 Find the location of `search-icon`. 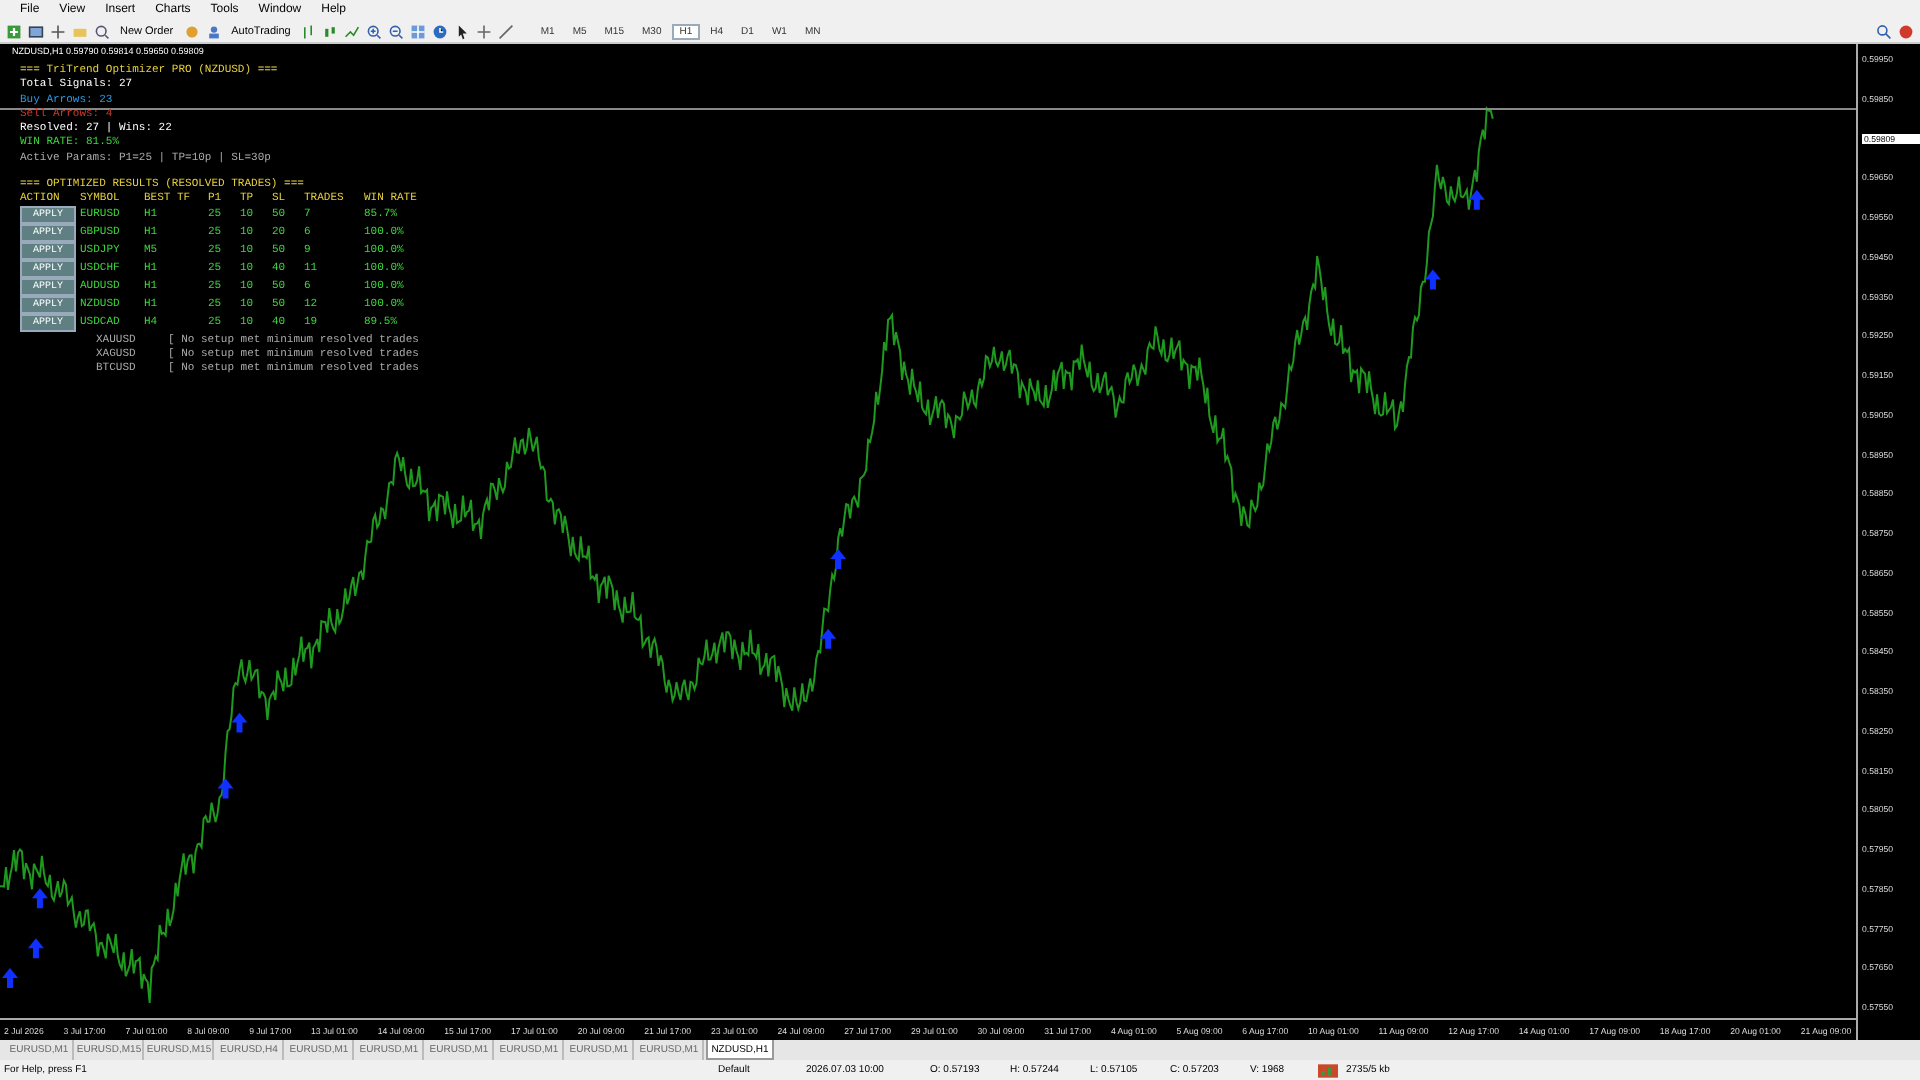

search-icon is located at coordinates (1884, 31).